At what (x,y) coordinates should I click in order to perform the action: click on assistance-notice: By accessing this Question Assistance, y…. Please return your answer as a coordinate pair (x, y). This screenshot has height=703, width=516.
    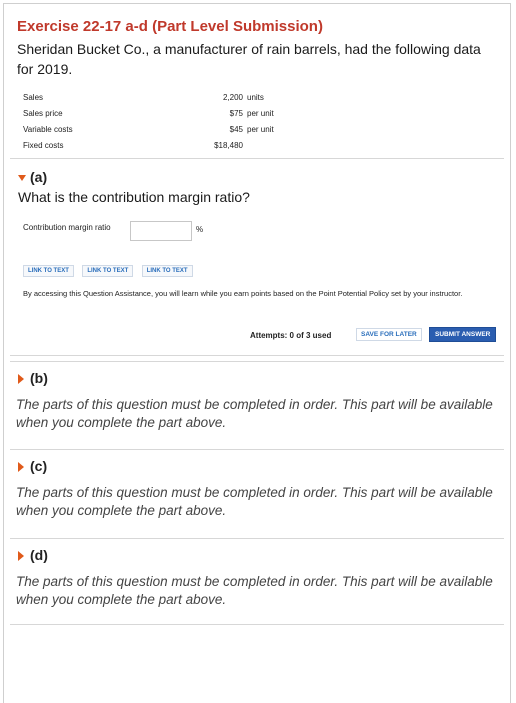
    Looking at the image, I should click on (243, 293).